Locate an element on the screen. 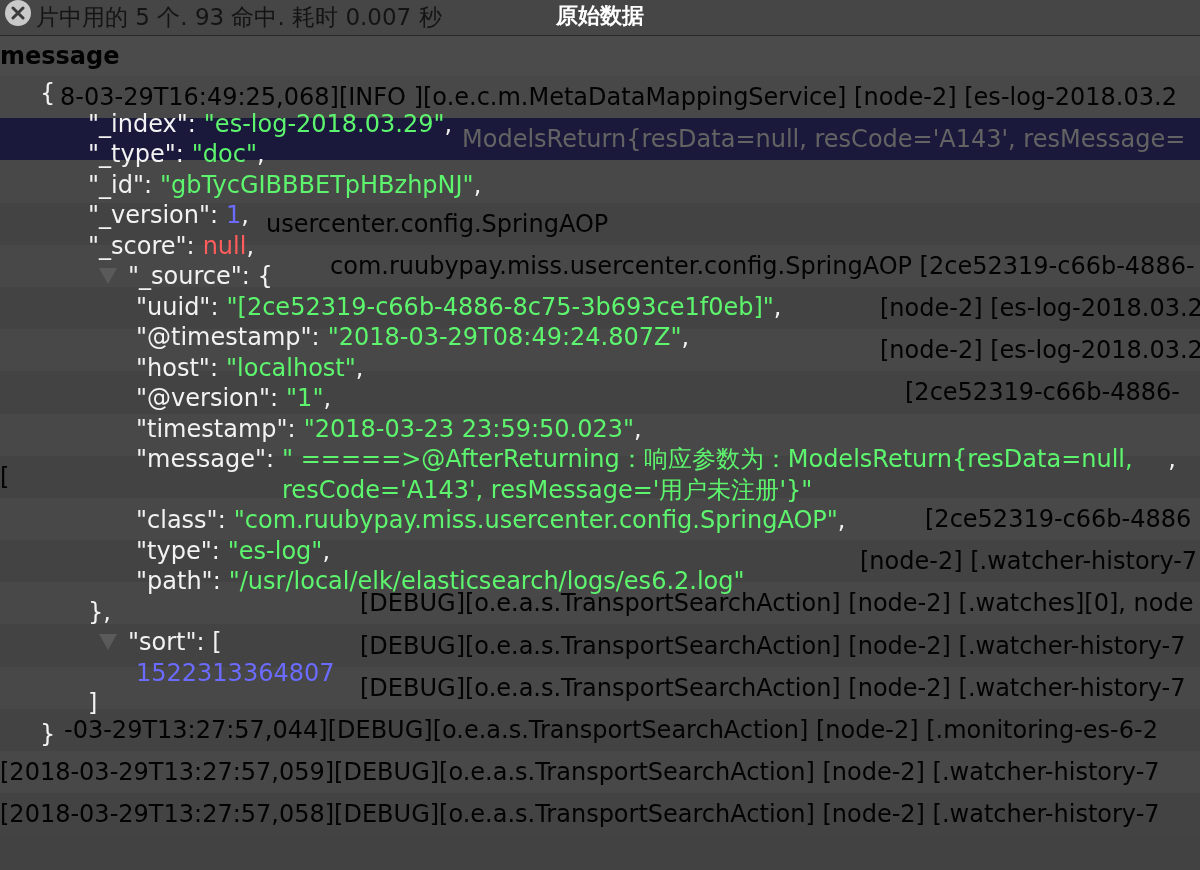 The width and height of the screenshot is (1200, 870). json-key: "@timestamp": is located at coordinates (228, 337).